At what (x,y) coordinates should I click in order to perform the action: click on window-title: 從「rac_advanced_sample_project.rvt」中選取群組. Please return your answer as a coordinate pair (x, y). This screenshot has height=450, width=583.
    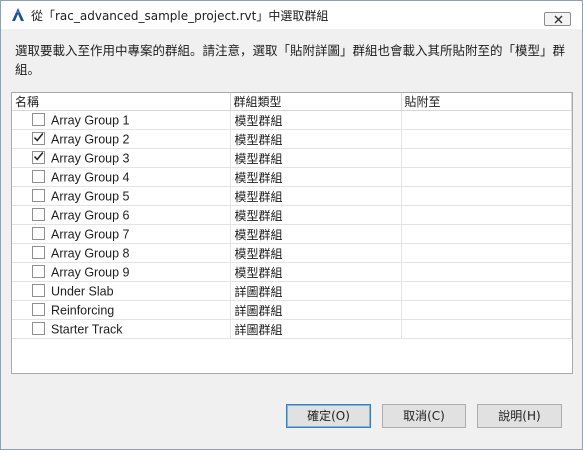
    Looking at the image, I should click on (180, 16).